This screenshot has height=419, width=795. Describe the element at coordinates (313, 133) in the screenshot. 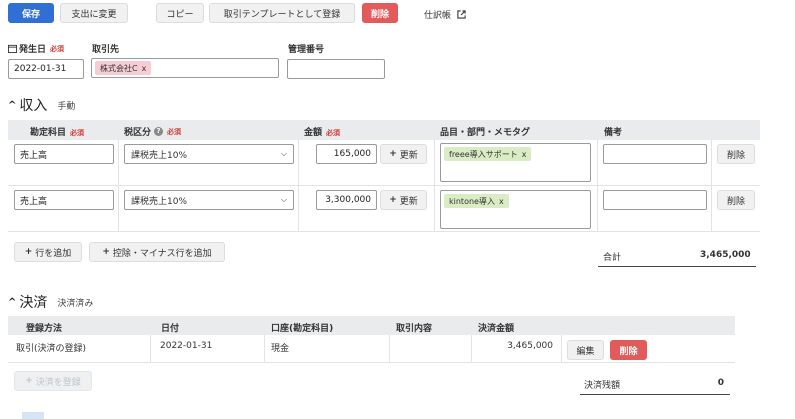

I see `amount-header-text: 金額` at that location.